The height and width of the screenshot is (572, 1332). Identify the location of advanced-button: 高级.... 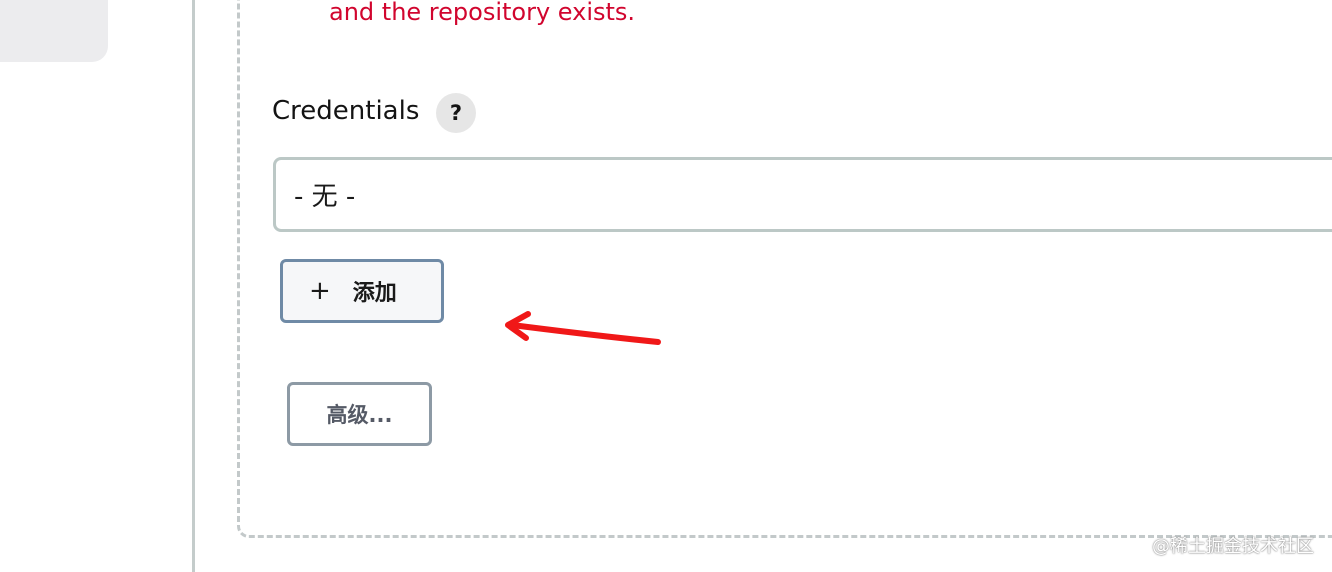
(359, 414).